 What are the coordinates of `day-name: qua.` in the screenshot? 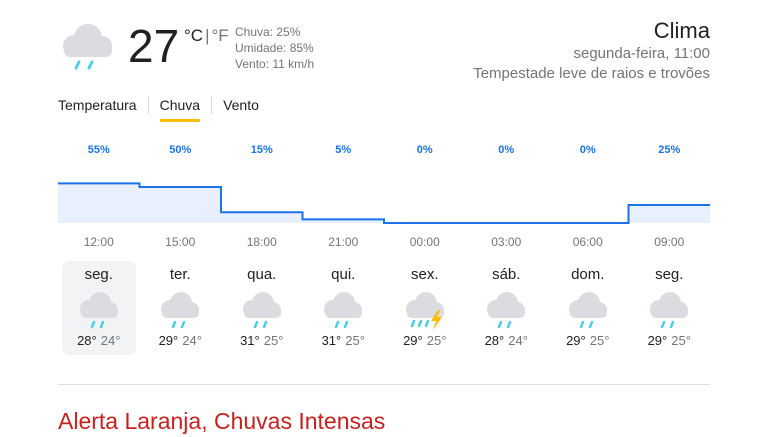 It's located at (262, 274).